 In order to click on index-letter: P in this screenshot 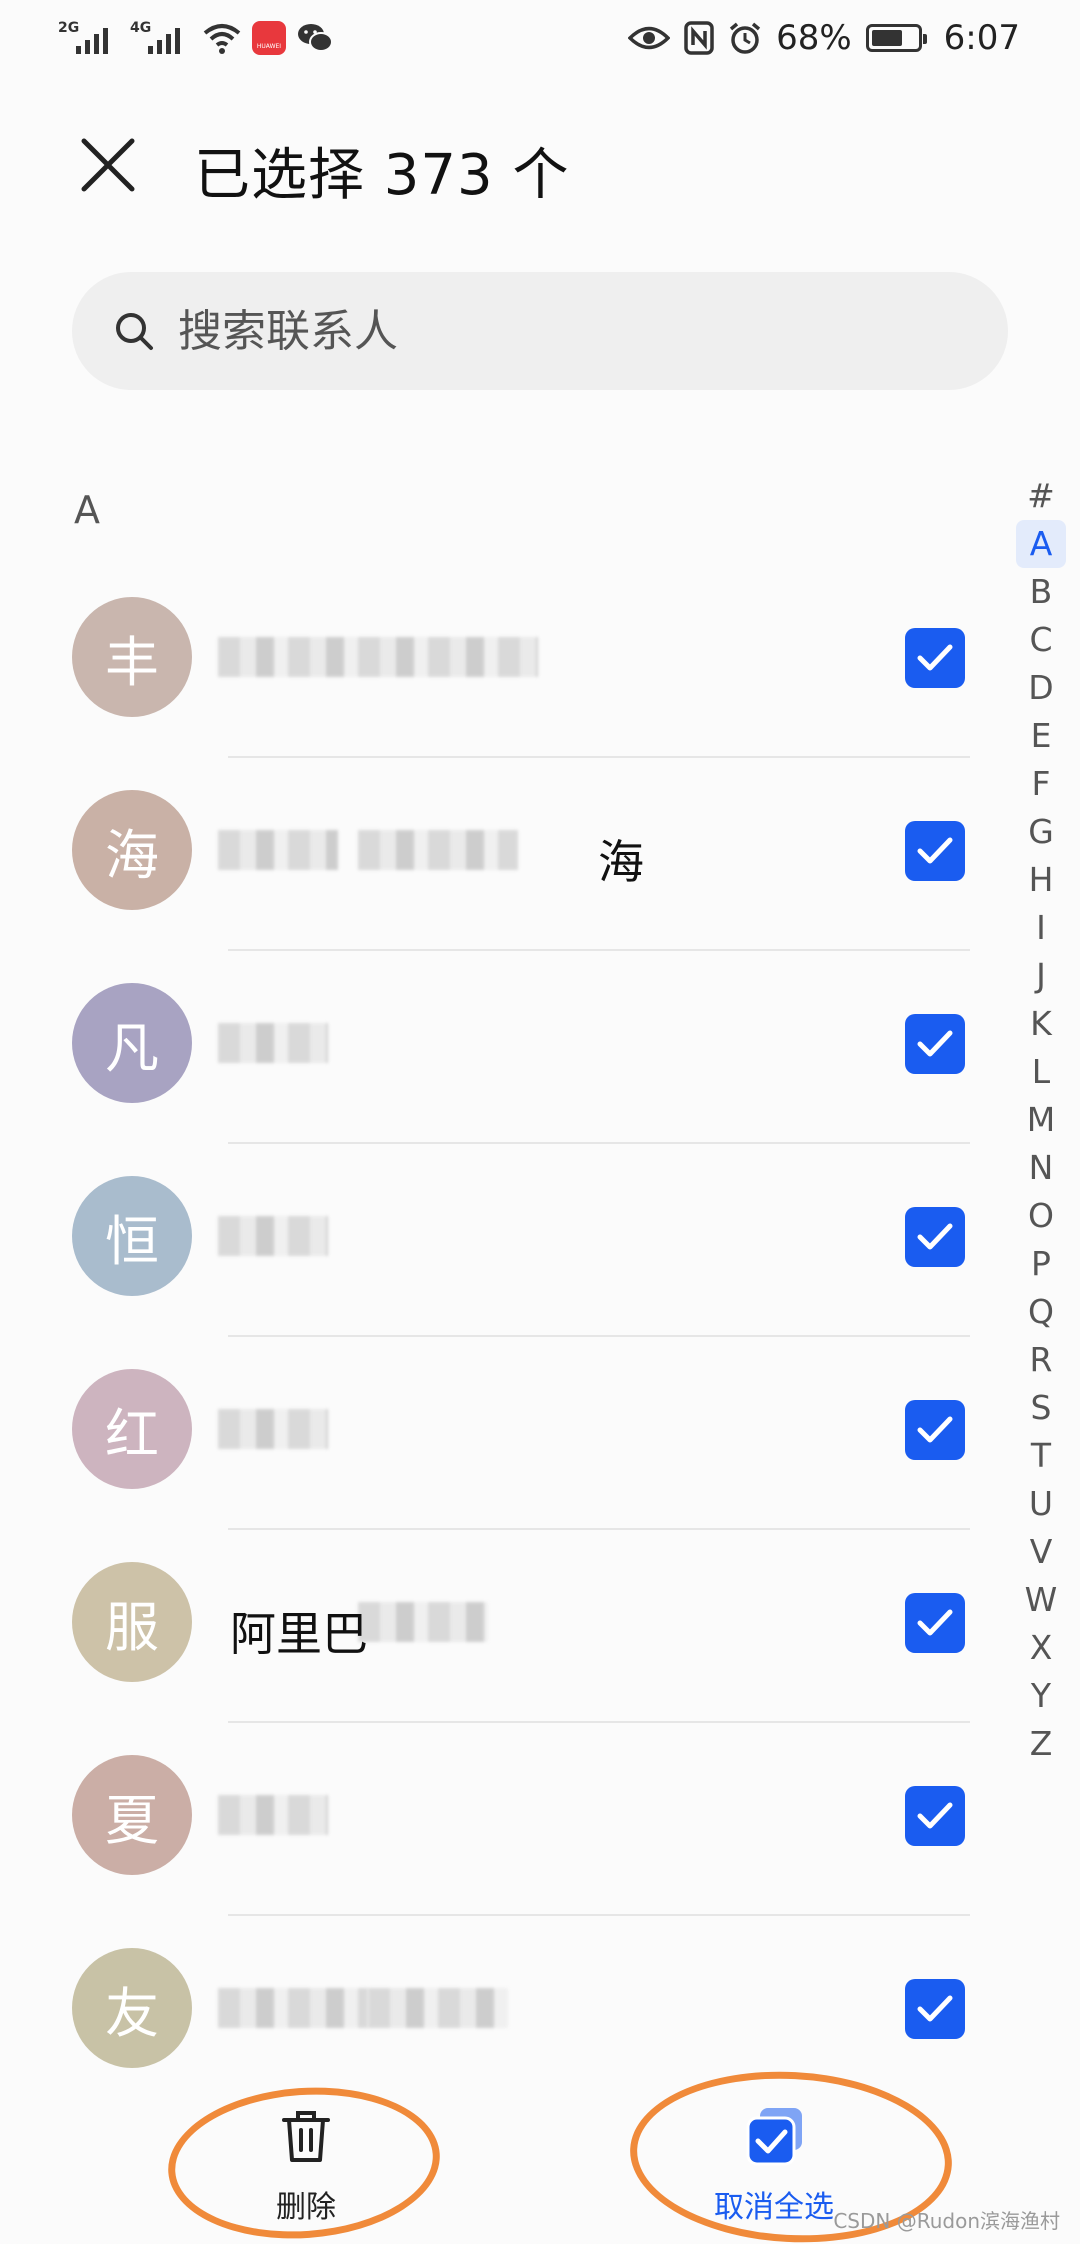, I will do `click(1041, 1264)`.